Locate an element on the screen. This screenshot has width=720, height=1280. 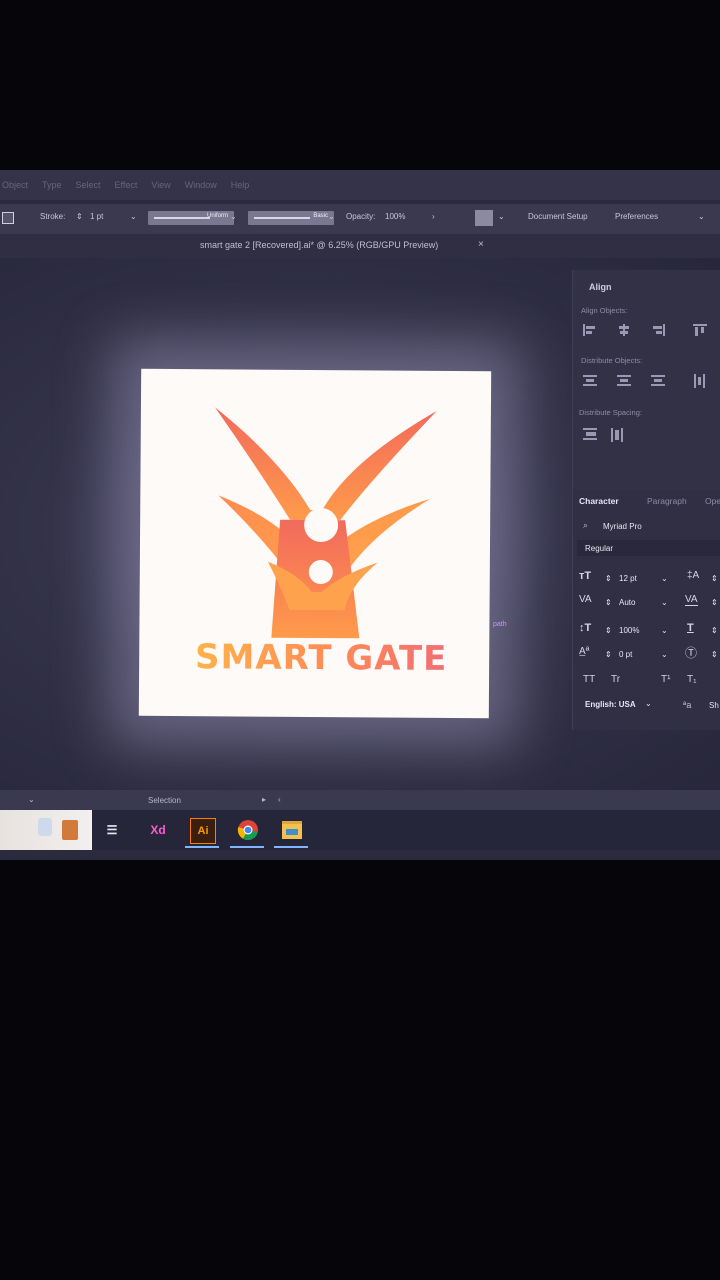
distribute-bottom-icon is located at coordinates (658, 380).